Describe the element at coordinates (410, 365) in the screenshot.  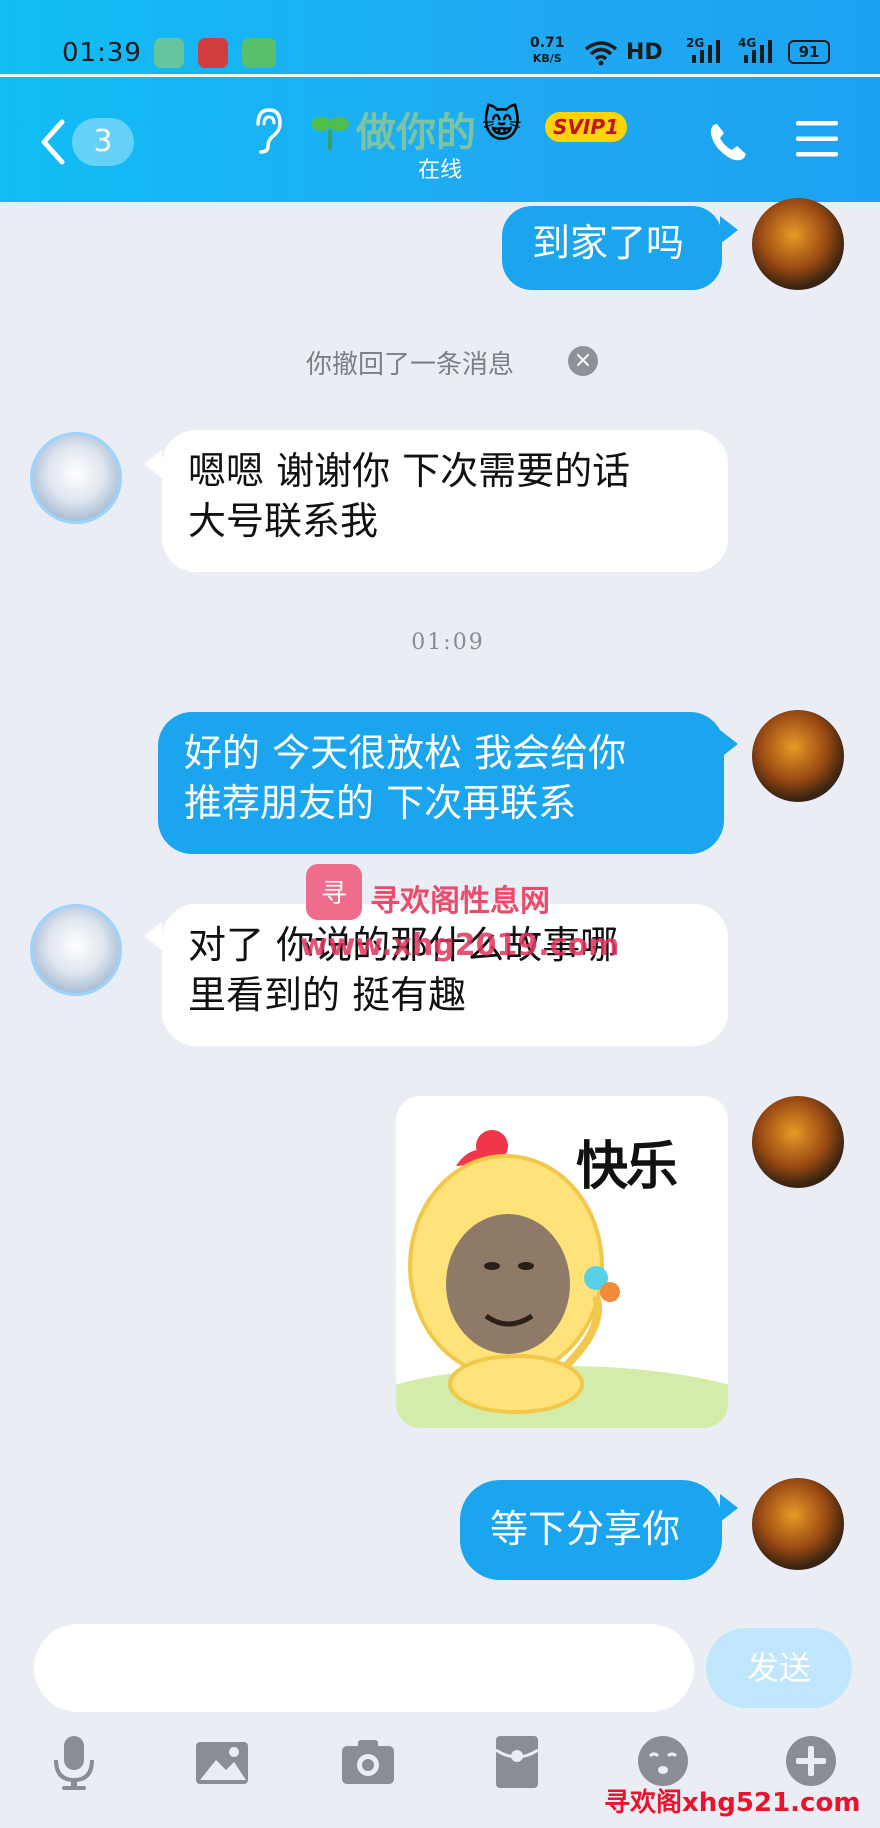
I see `recalled-notice: 你撤回了一条消息` at that location.